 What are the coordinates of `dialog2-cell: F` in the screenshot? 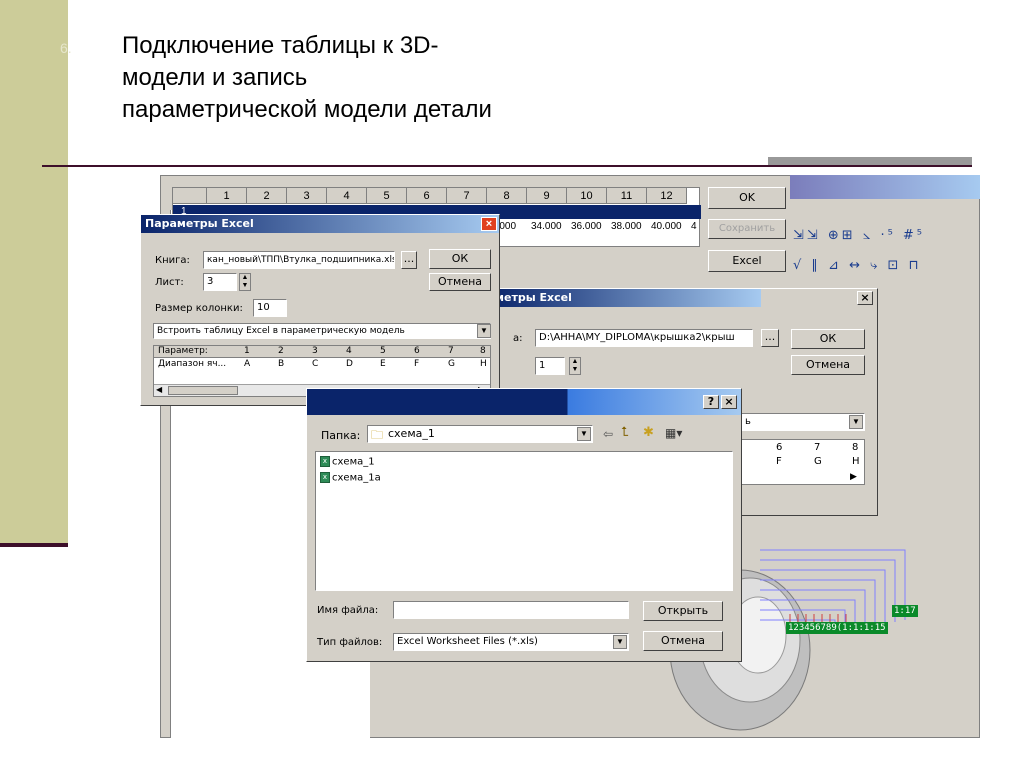 It's located at (779, 461).